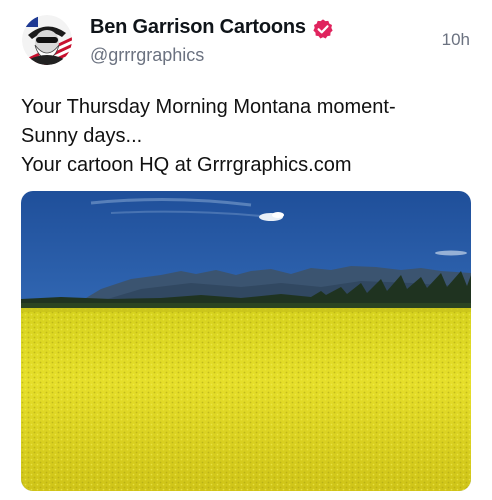 The height and width of the screenshot is (500, 492). I want to click on author-handle: @grrrgraphics, so click(147, 55).